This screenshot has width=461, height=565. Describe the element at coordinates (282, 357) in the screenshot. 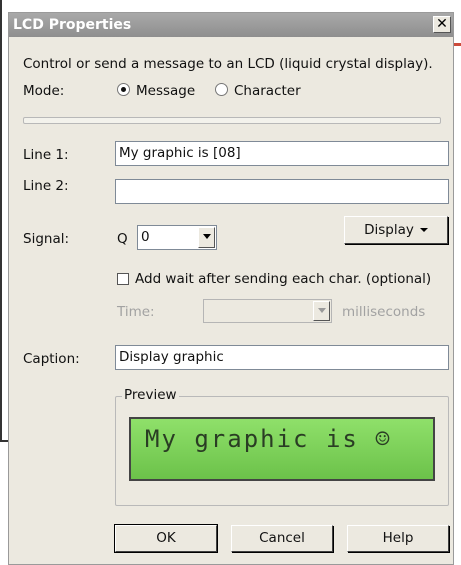

I see `caption-input: Display graphic` at that location.